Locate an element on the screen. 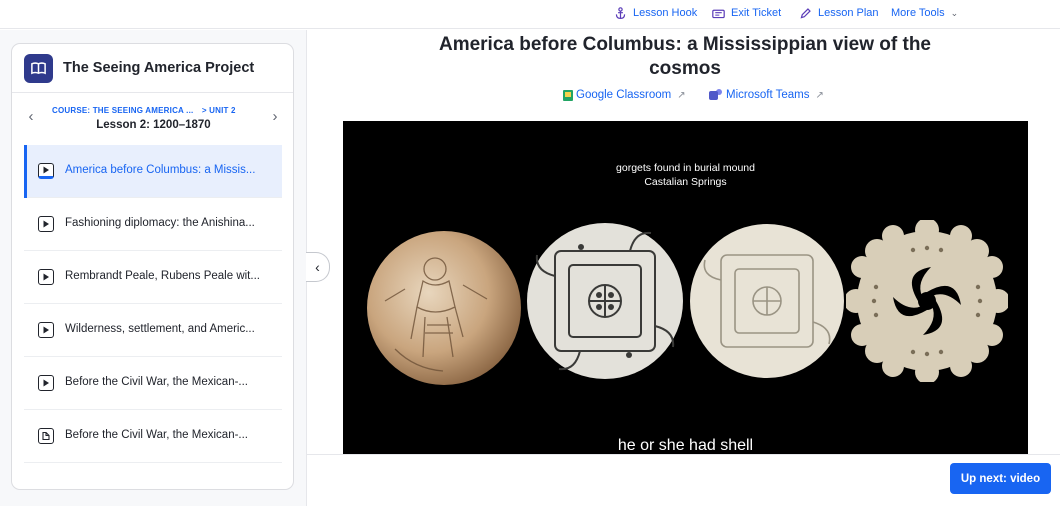 This screenshot has width=1060, height=506. more-tools-dropdown: More Tools ⌄ is located at coordinates (924, 13).